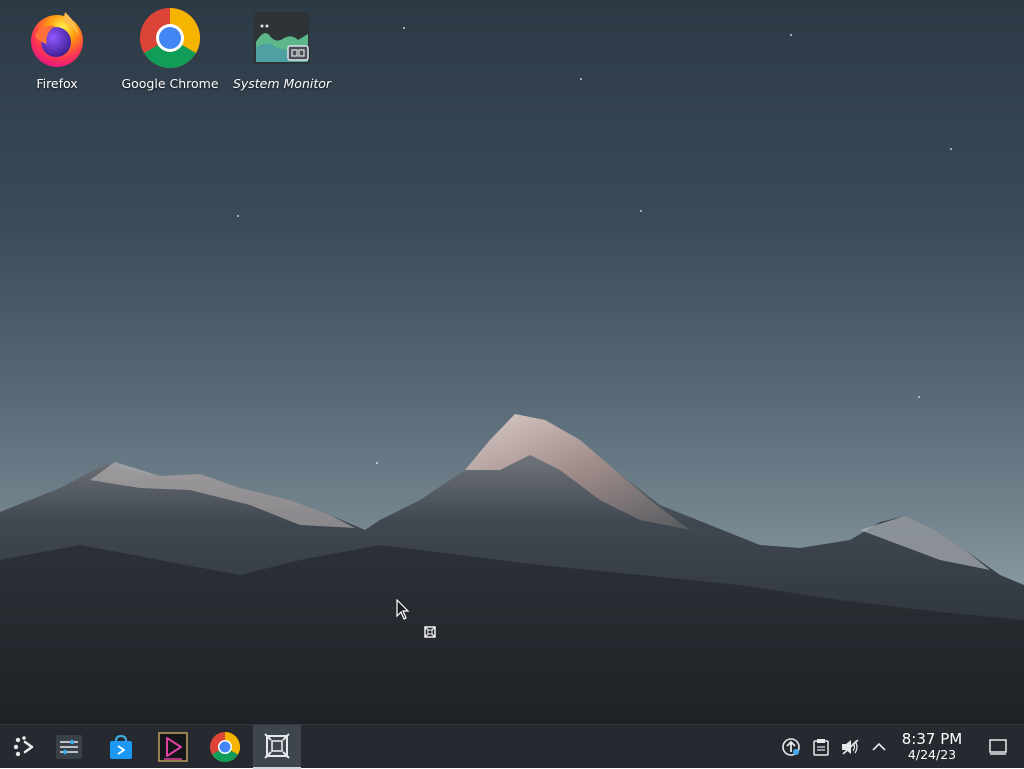 The image size is (1024, 769). Describe the element at coordinates (282, 83) in the screenshot. I see `desktop-icon-label: System Monitor` at that location.